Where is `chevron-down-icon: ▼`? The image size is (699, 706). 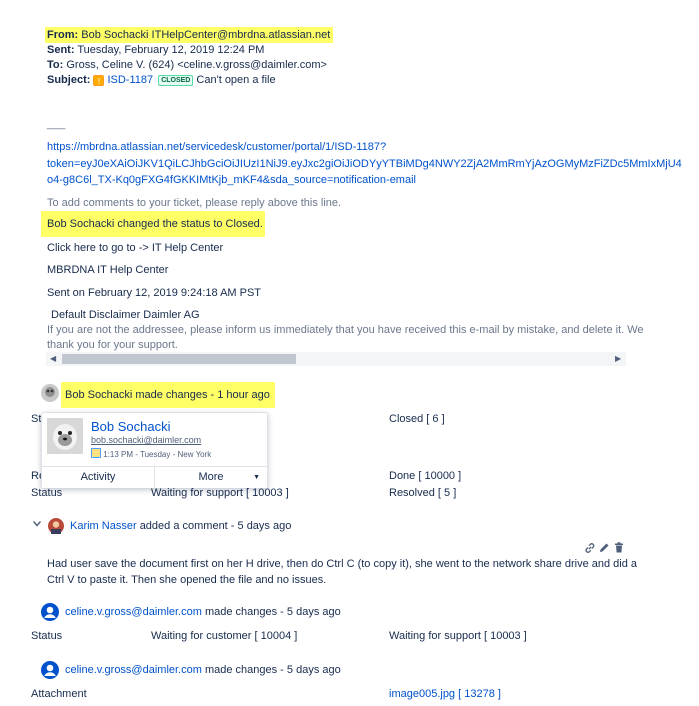
chevron-down-icon: ▼ is located at coordinates (256, 477).